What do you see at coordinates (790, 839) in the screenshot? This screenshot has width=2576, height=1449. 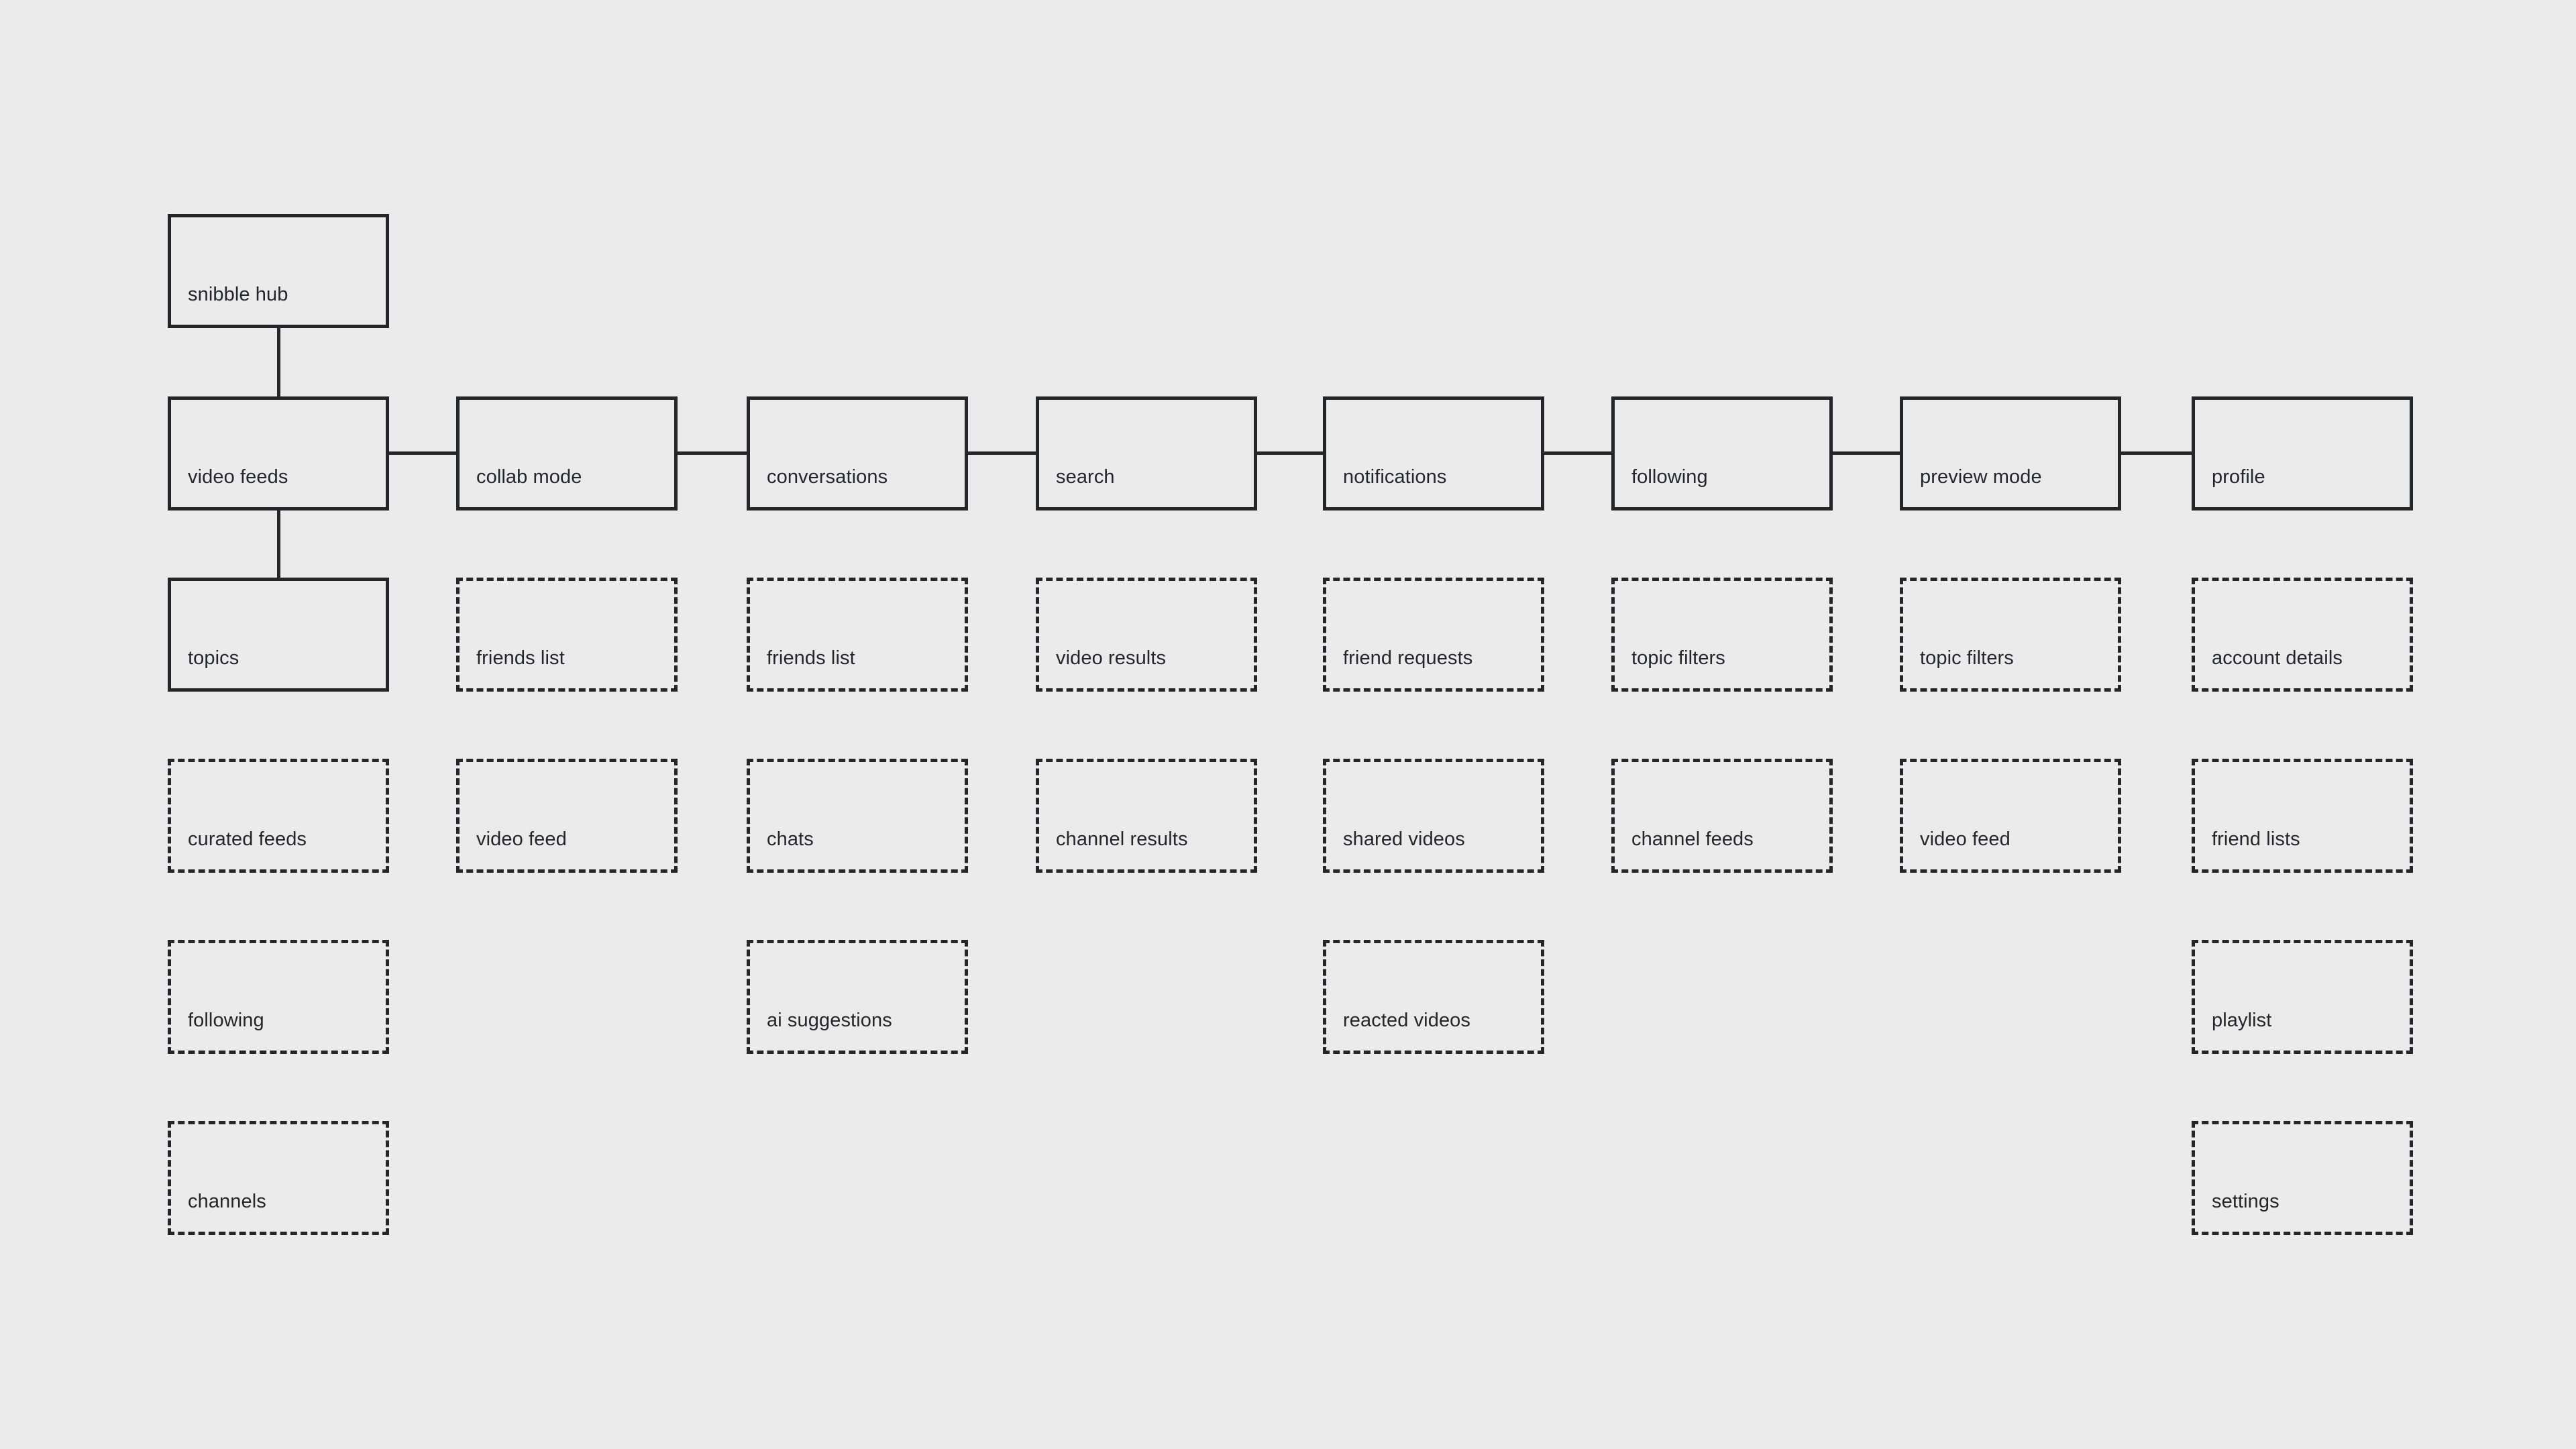 I see `node-label: chats` at bounding box center [790, 839].